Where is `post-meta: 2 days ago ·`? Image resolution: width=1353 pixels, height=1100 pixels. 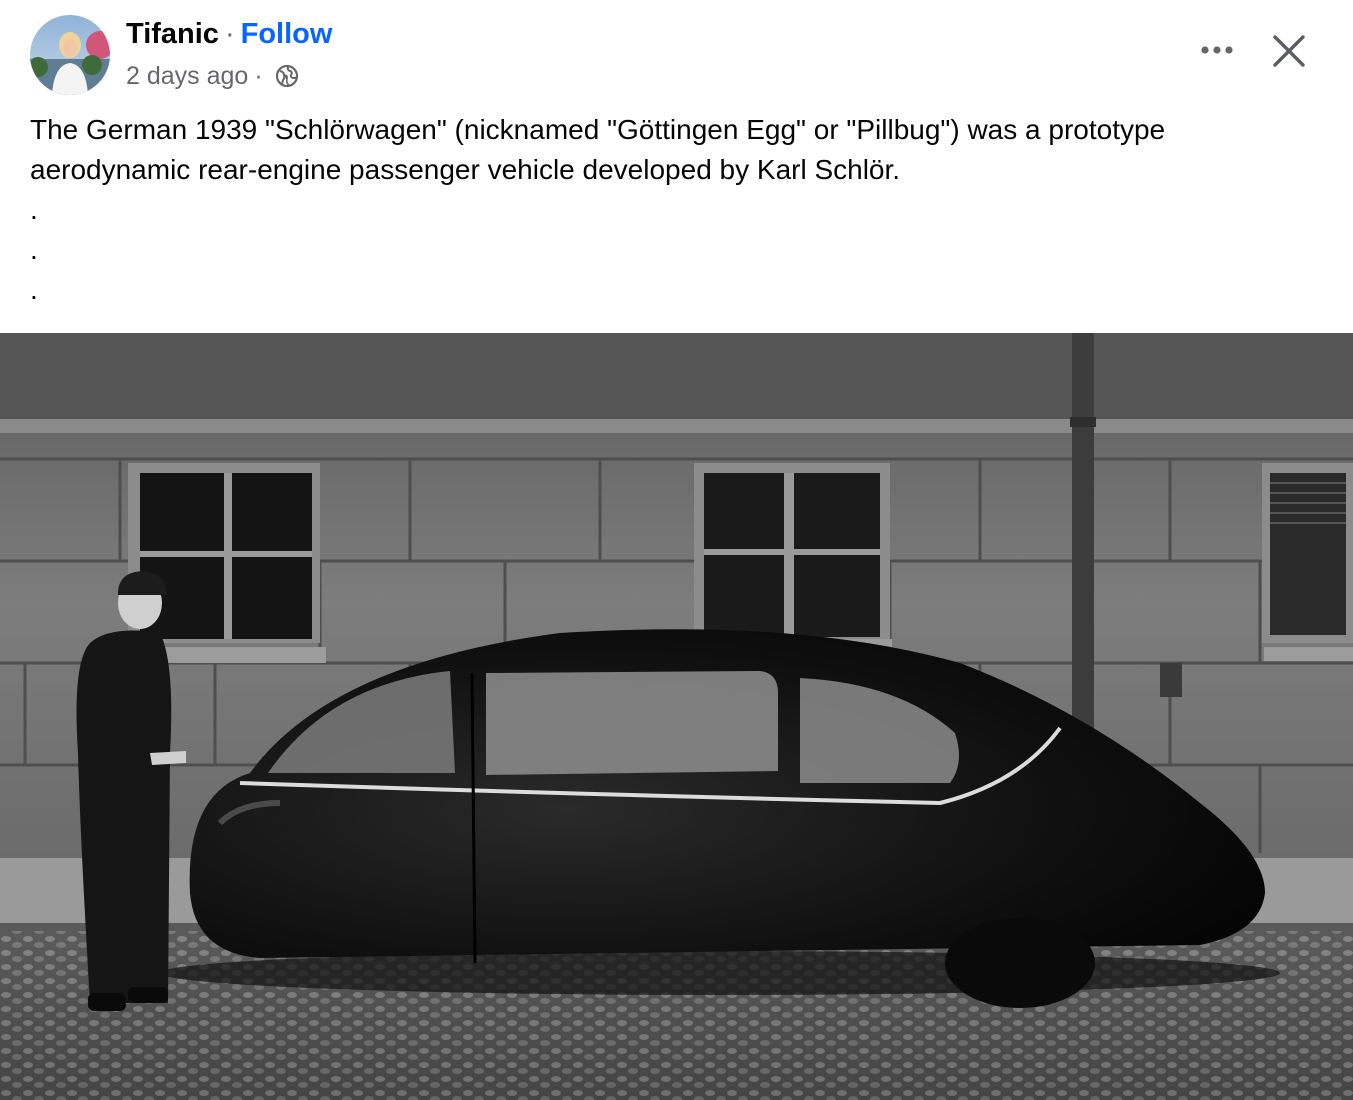
post-meta: 2 days ago · is located at coordinates (212, 76).